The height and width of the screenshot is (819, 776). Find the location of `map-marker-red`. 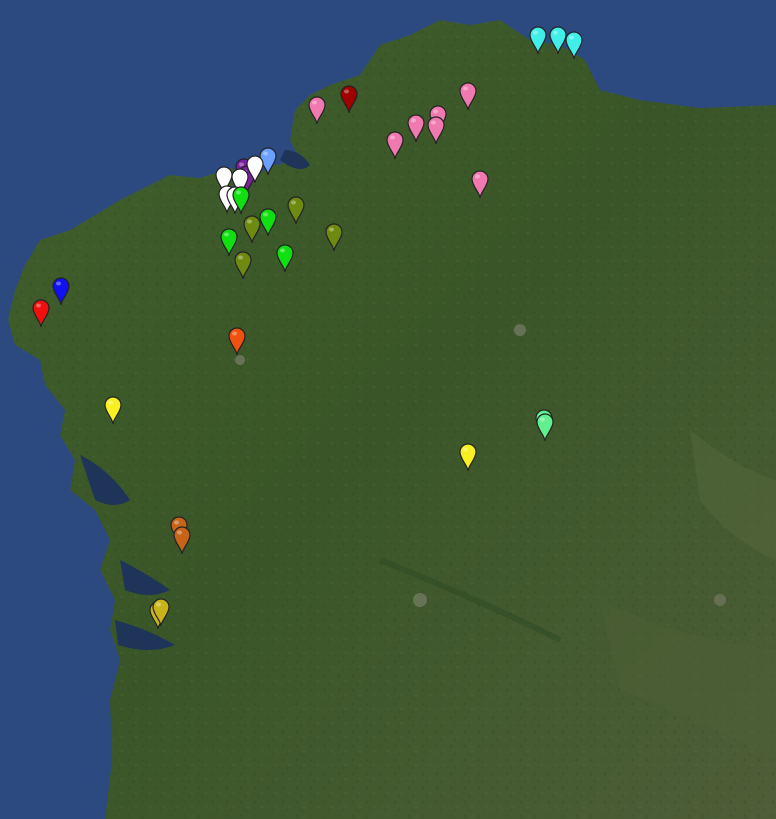

map-marker-red is located at coordinates (41, 313).